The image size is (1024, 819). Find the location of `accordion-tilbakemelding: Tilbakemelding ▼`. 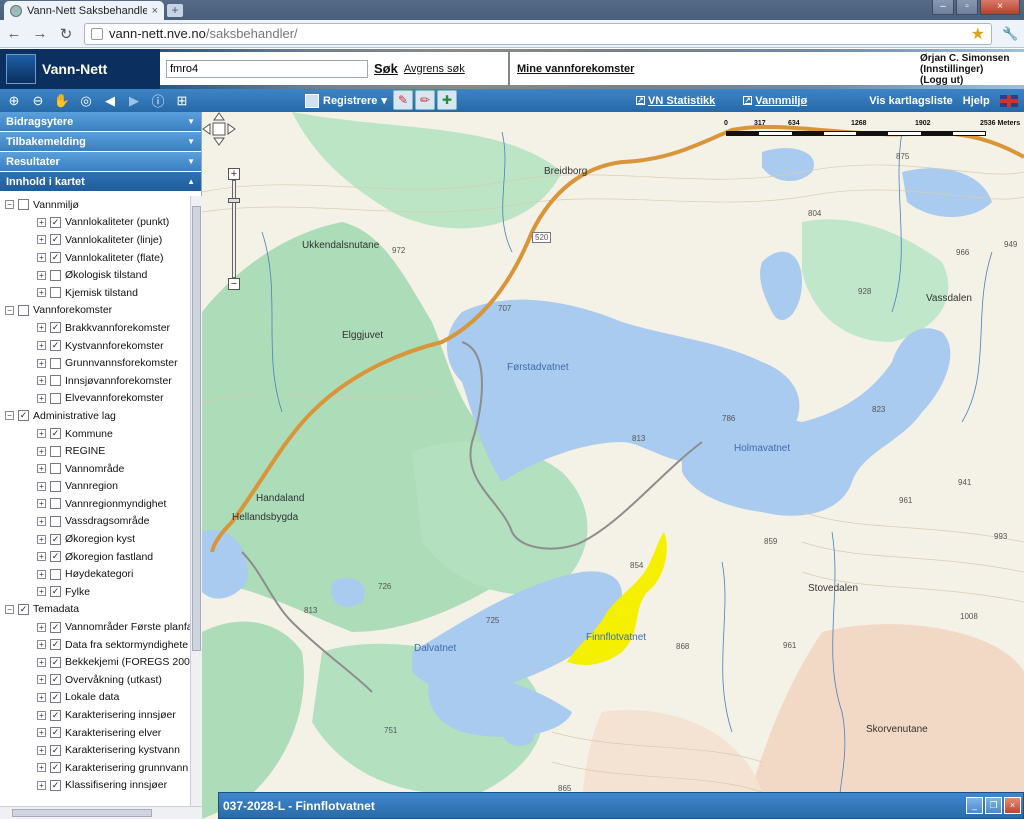

accordion-tilbakemelding: Tilbakemelding ▼ is located at coordinates (100, 142).